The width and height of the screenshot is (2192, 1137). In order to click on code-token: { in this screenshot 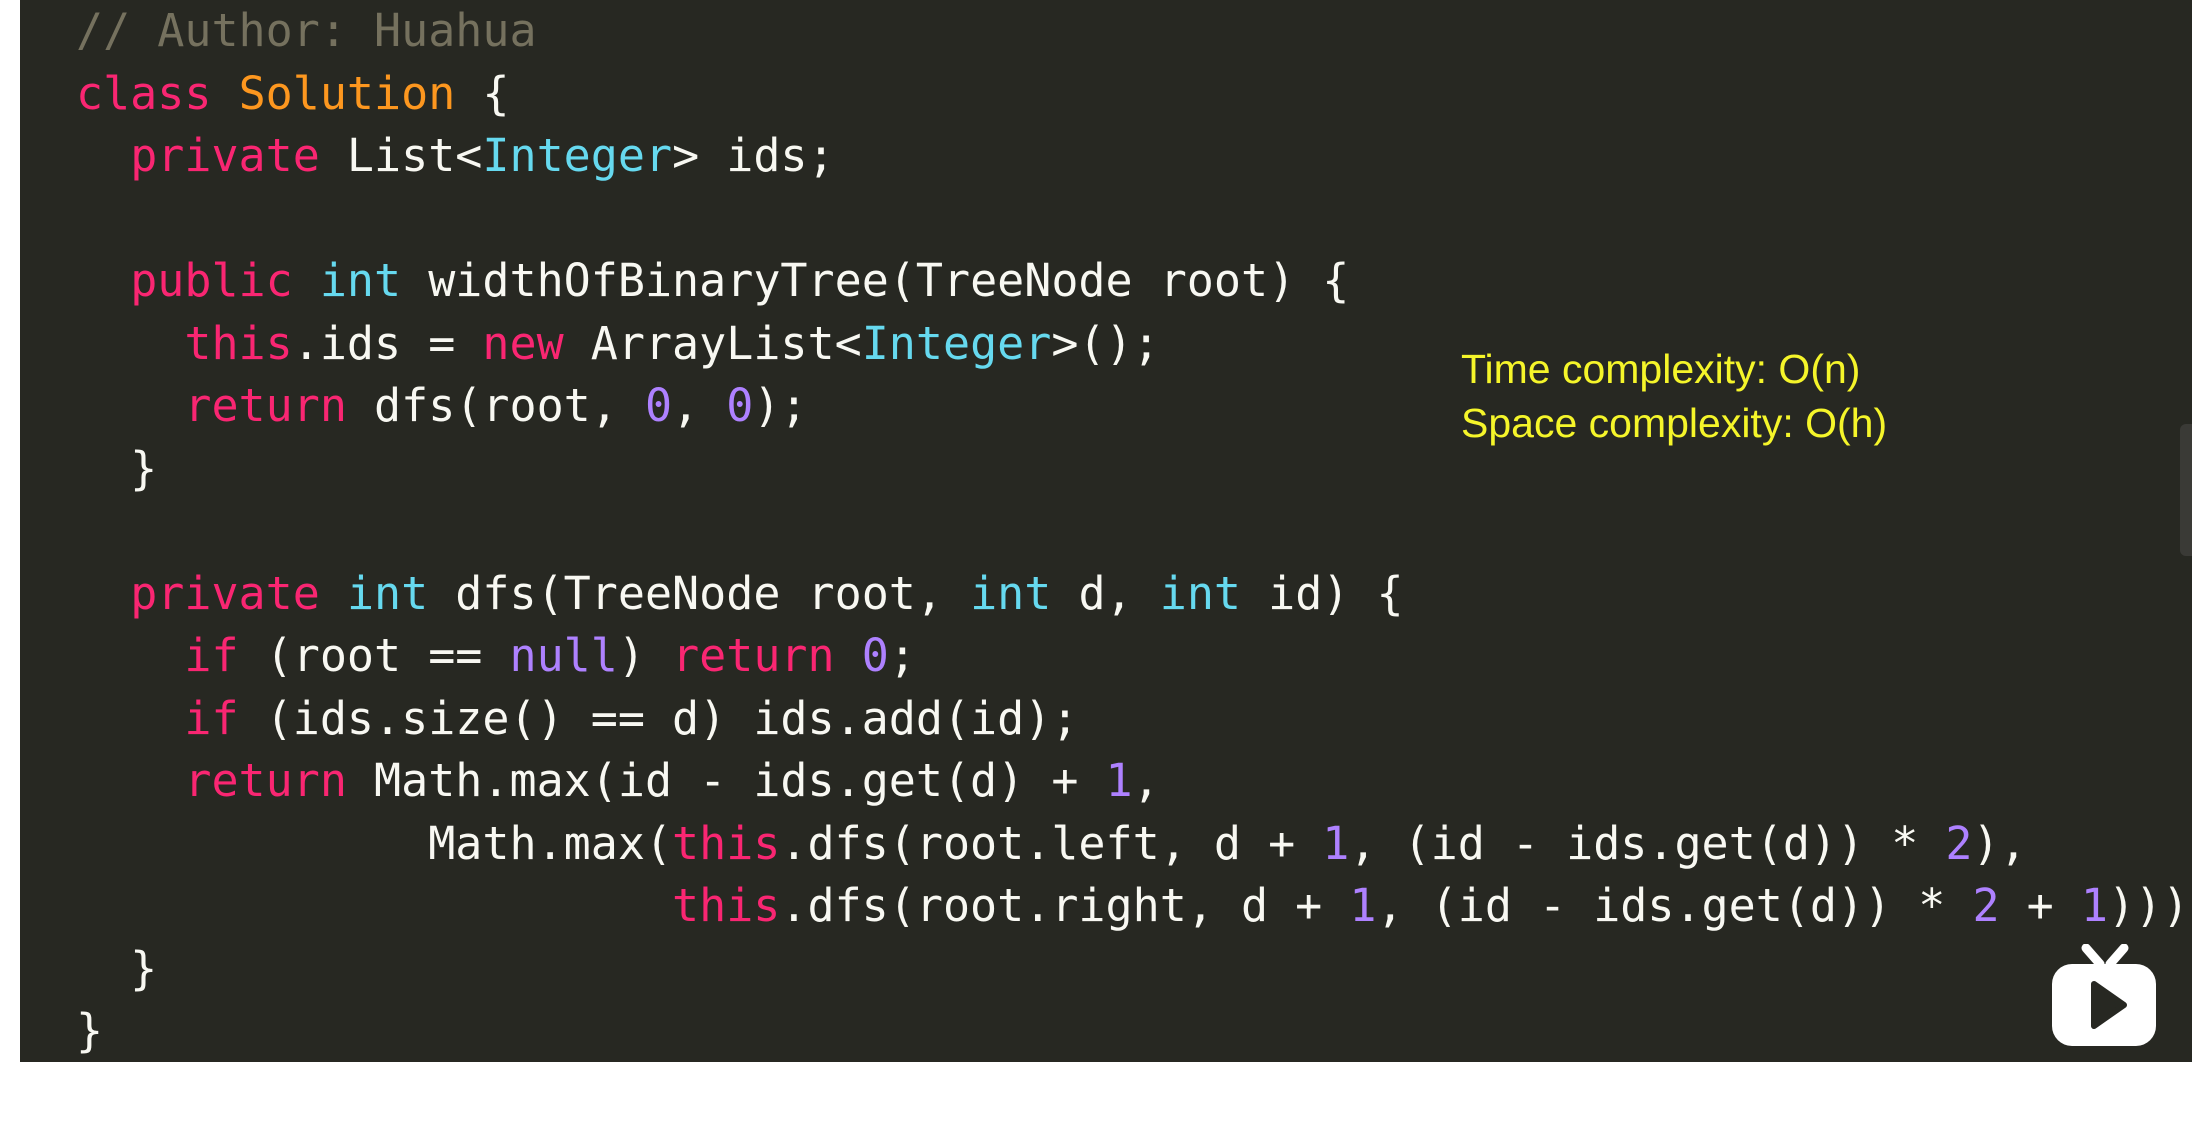, I will do `click(482, 93)`.